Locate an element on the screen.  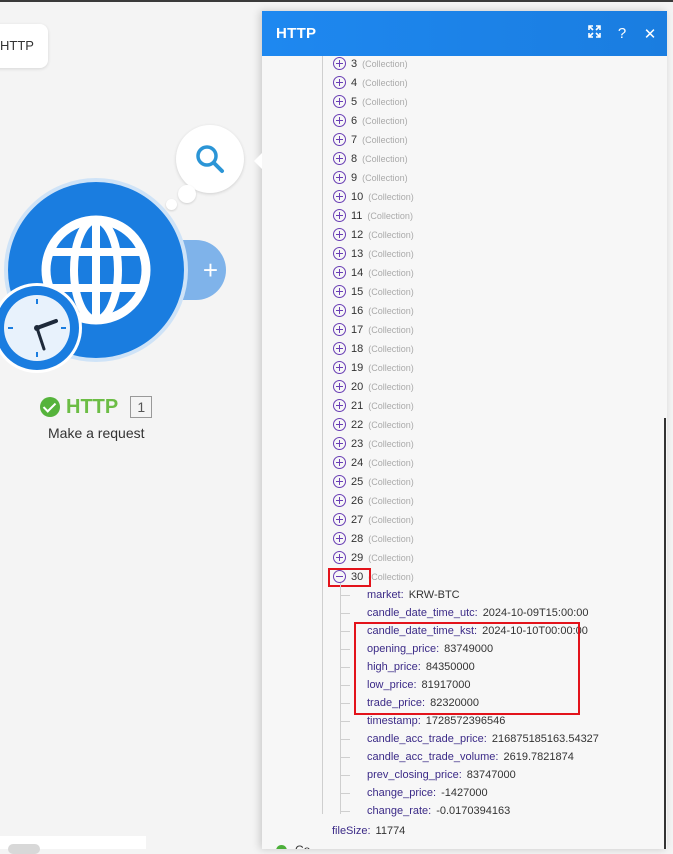
tree-collection-item: 5 (Collection) is located at coordinates (370, 101).